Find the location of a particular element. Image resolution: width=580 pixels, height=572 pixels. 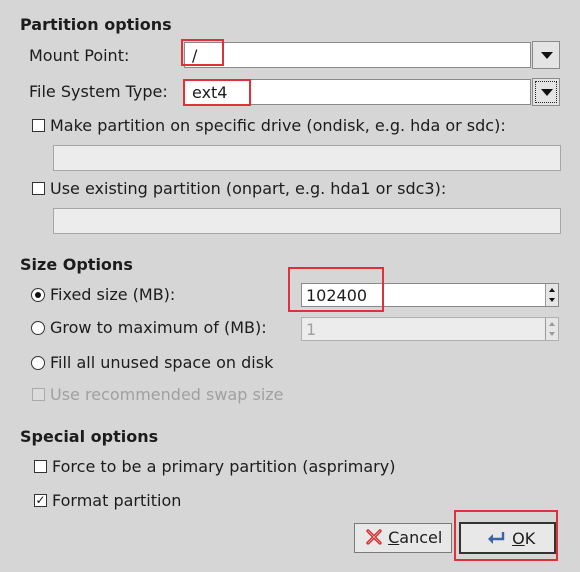

grow-radio is located at coordinates (38, 328).